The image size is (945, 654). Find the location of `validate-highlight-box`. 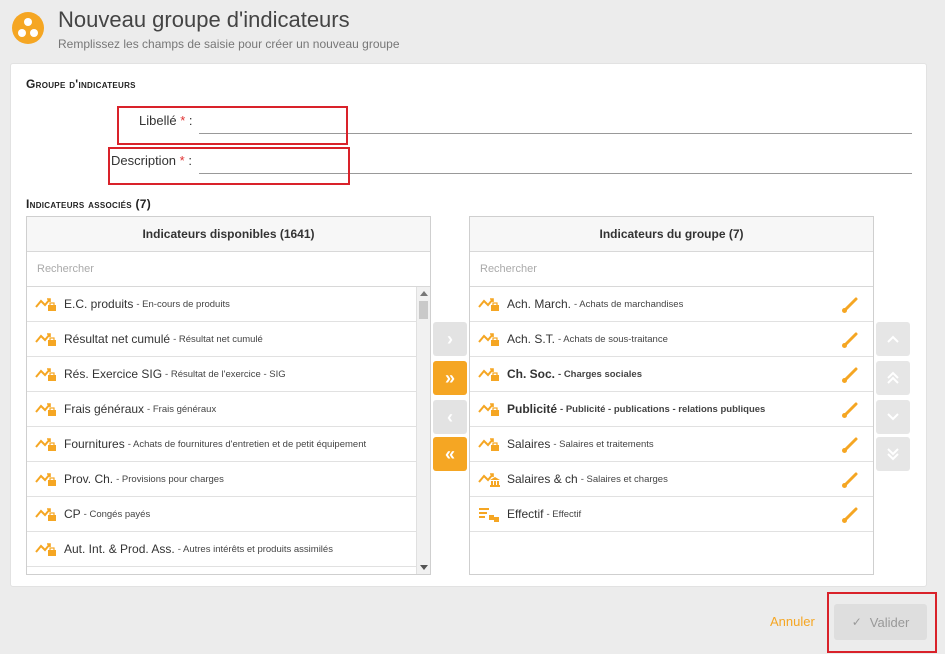

validate-highlight-box is located at coordinates (882, 622).